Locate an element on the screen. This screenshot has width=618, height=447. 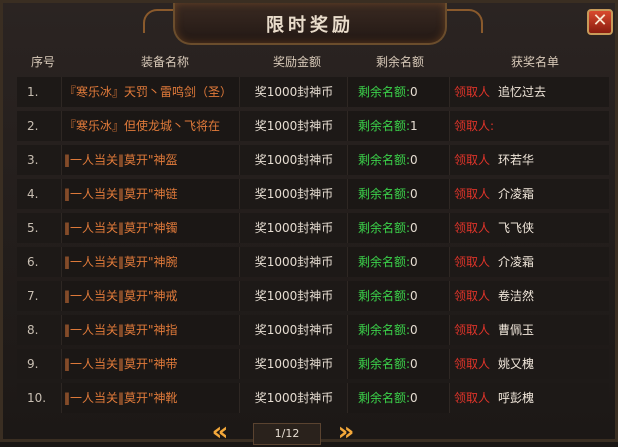
item-name: ‖一人当关‖莫开"神镯 is located at coordinates (150, 228).